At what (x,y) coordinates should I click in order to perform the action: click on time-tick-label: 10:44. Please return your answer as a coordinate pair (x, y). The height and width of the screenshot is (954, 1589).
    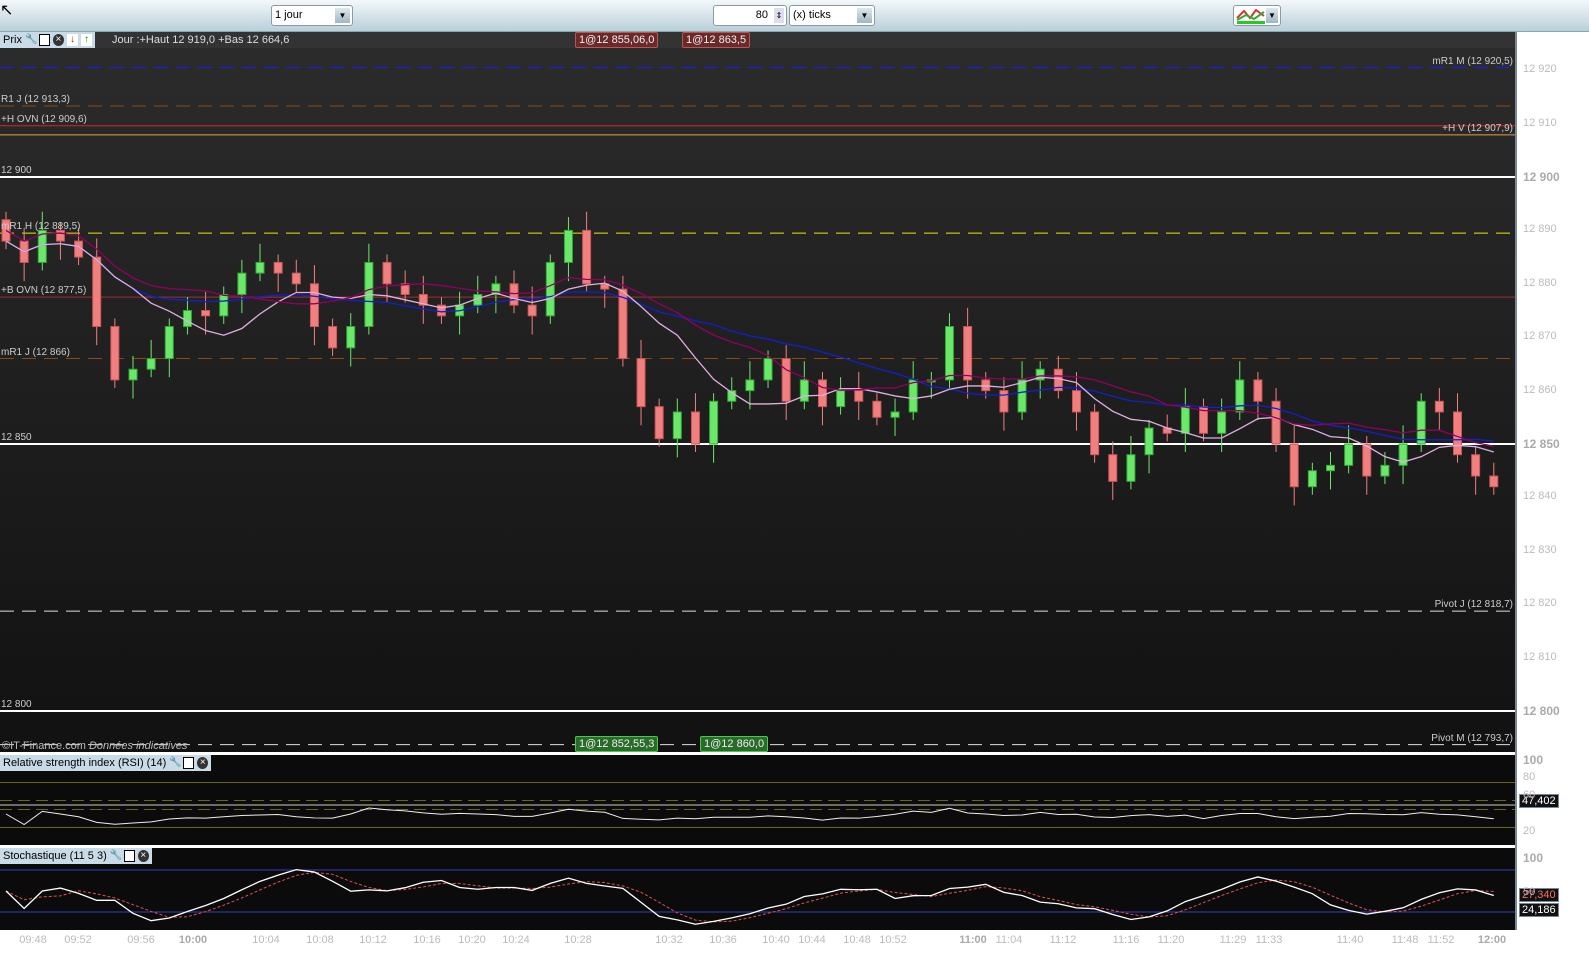
    Looking at the image, I should click on (812, 940).